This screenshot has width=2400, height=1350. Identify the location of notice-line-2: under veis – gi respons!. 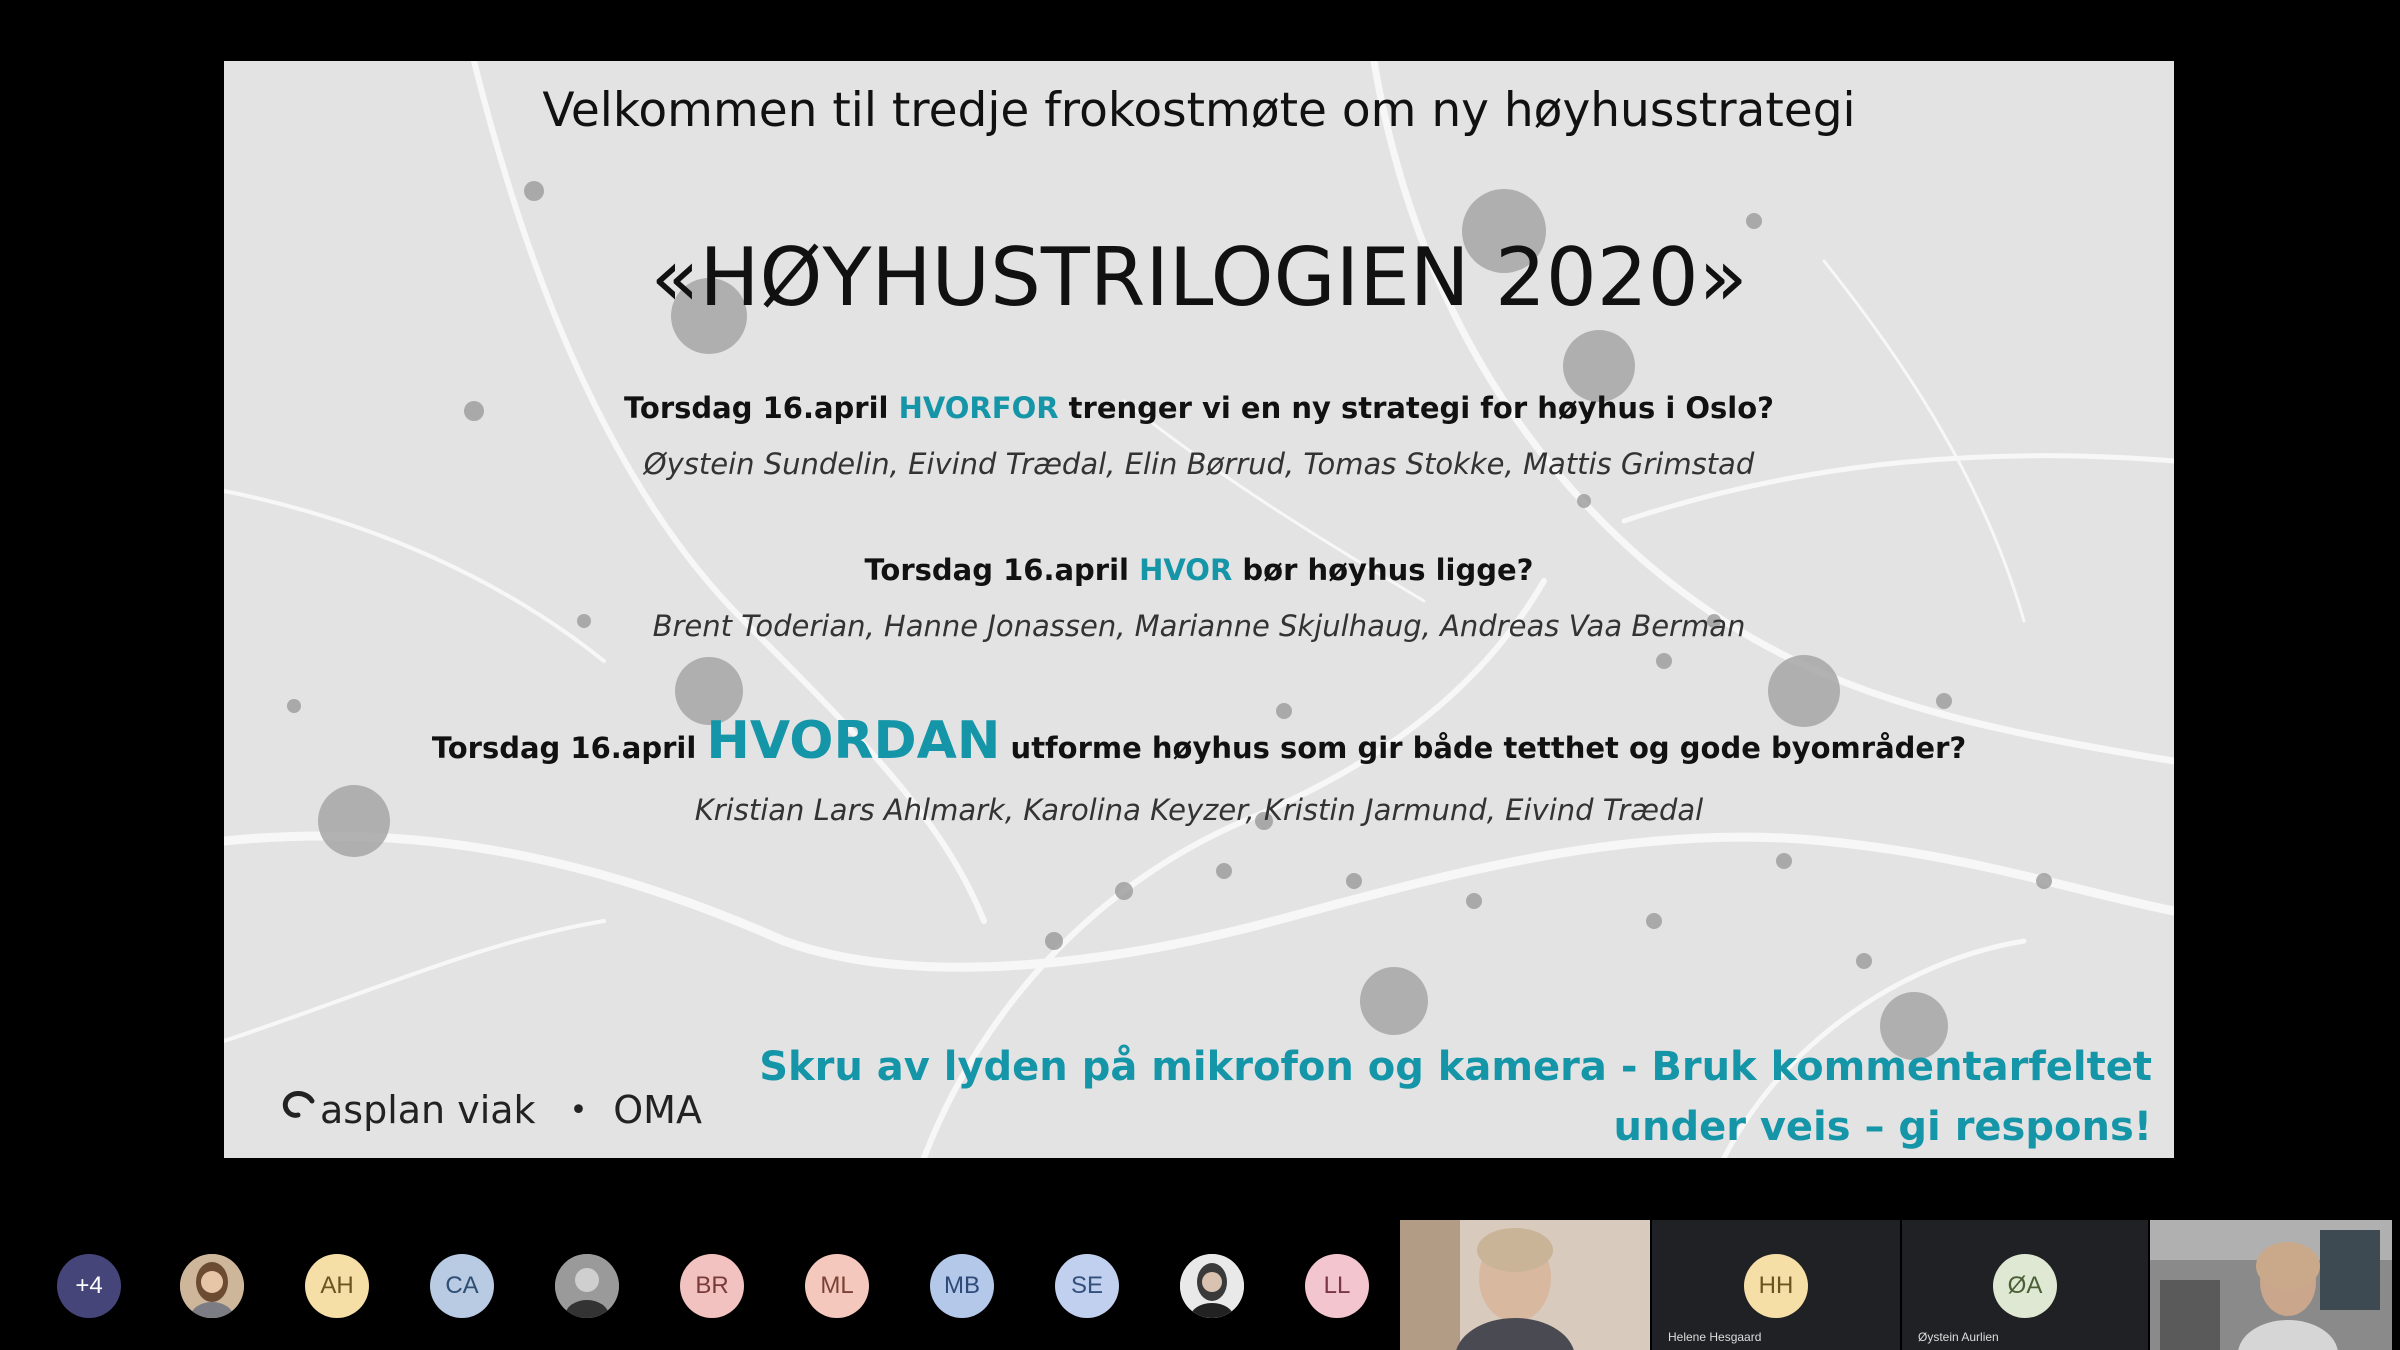
(1882, 1127).